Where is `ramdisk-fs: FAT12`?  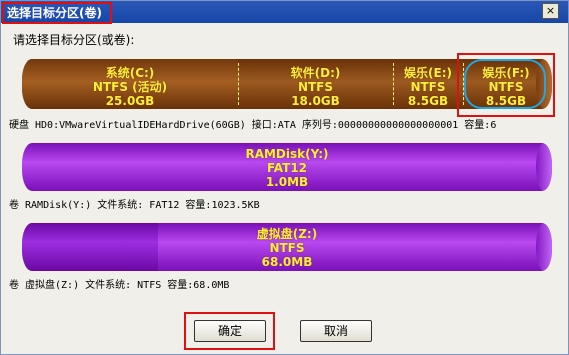 ramdisk-fs: FAT12 is located at coordinates (287, 168).